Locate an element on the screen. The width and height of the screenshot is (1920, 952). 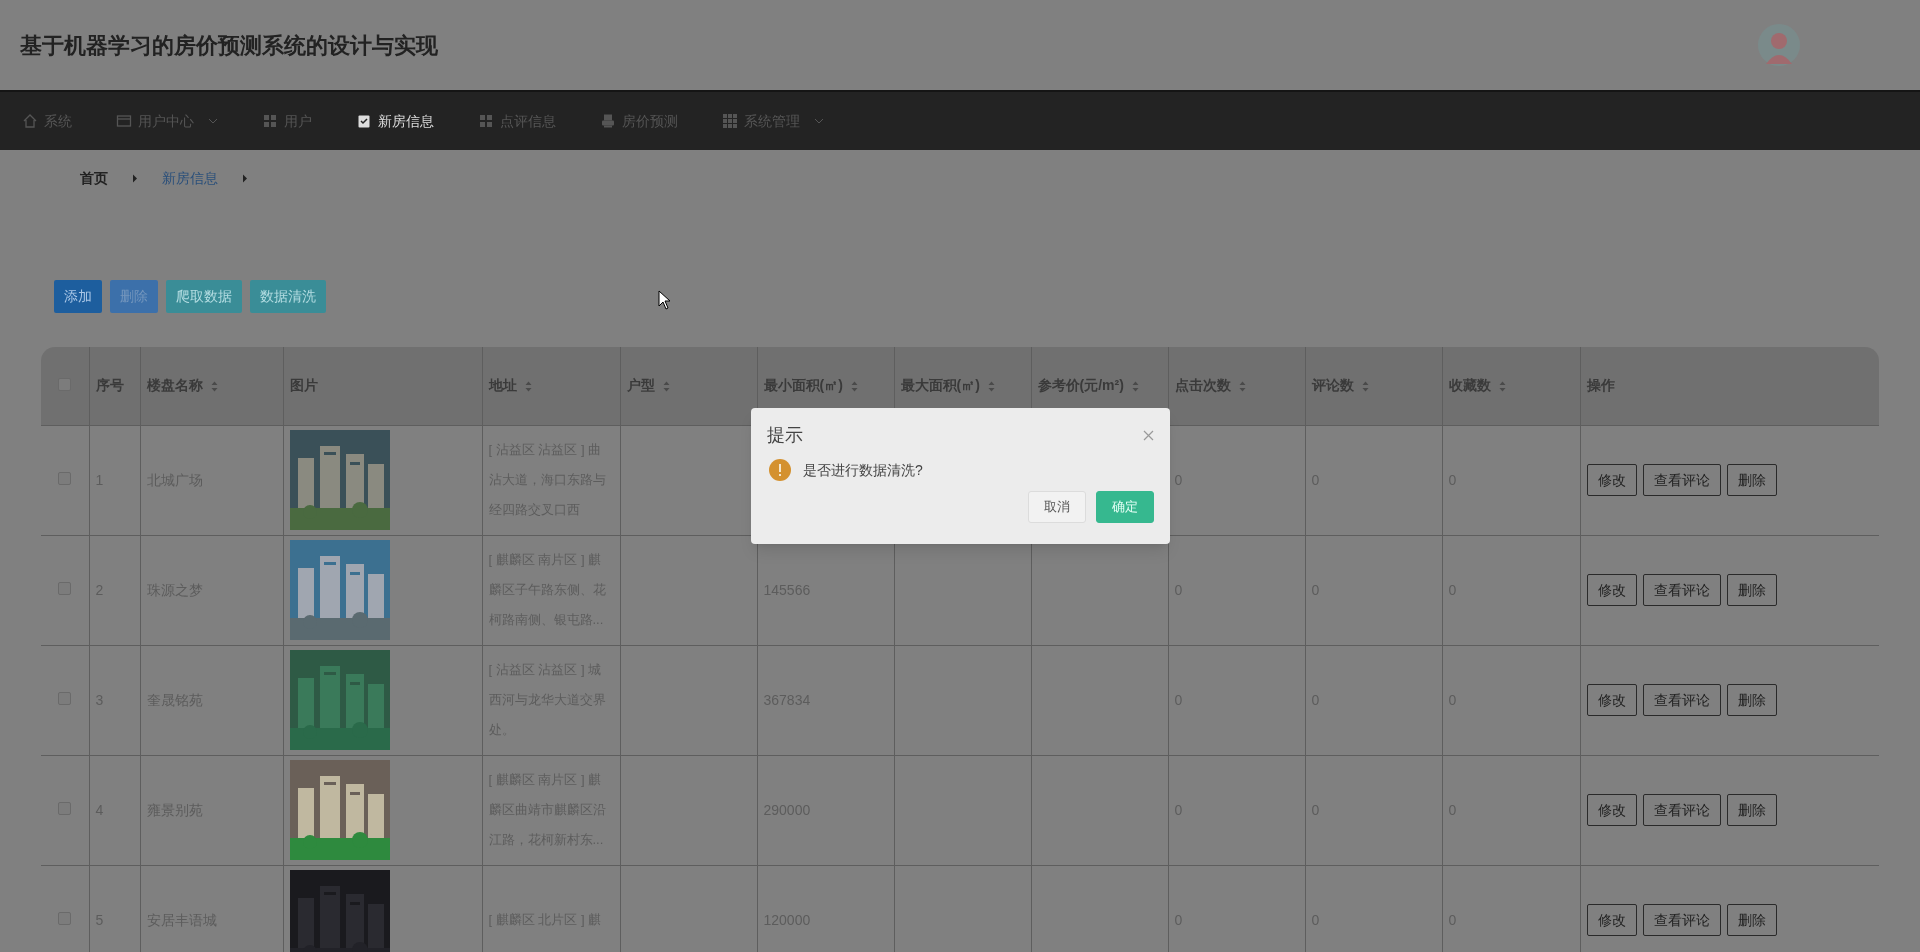
dialog-message: 是否进行数据清洗? is located at coordinates (863, 470).